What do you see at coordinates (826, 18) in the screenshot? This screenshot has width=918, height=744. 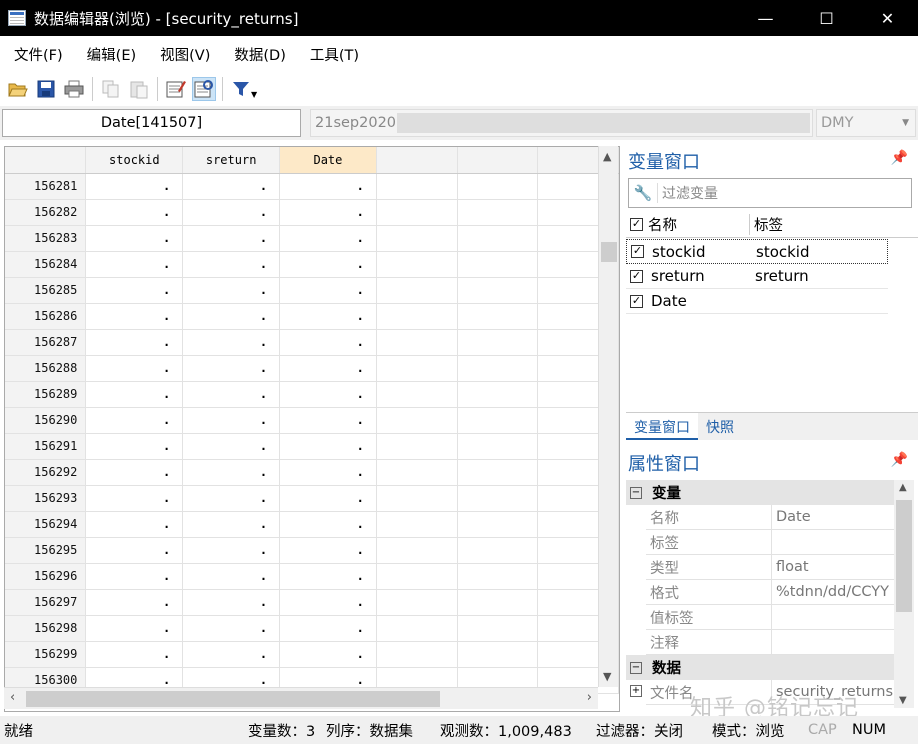 I see `maximize-button: ☐` at bounding box center [826, 18].